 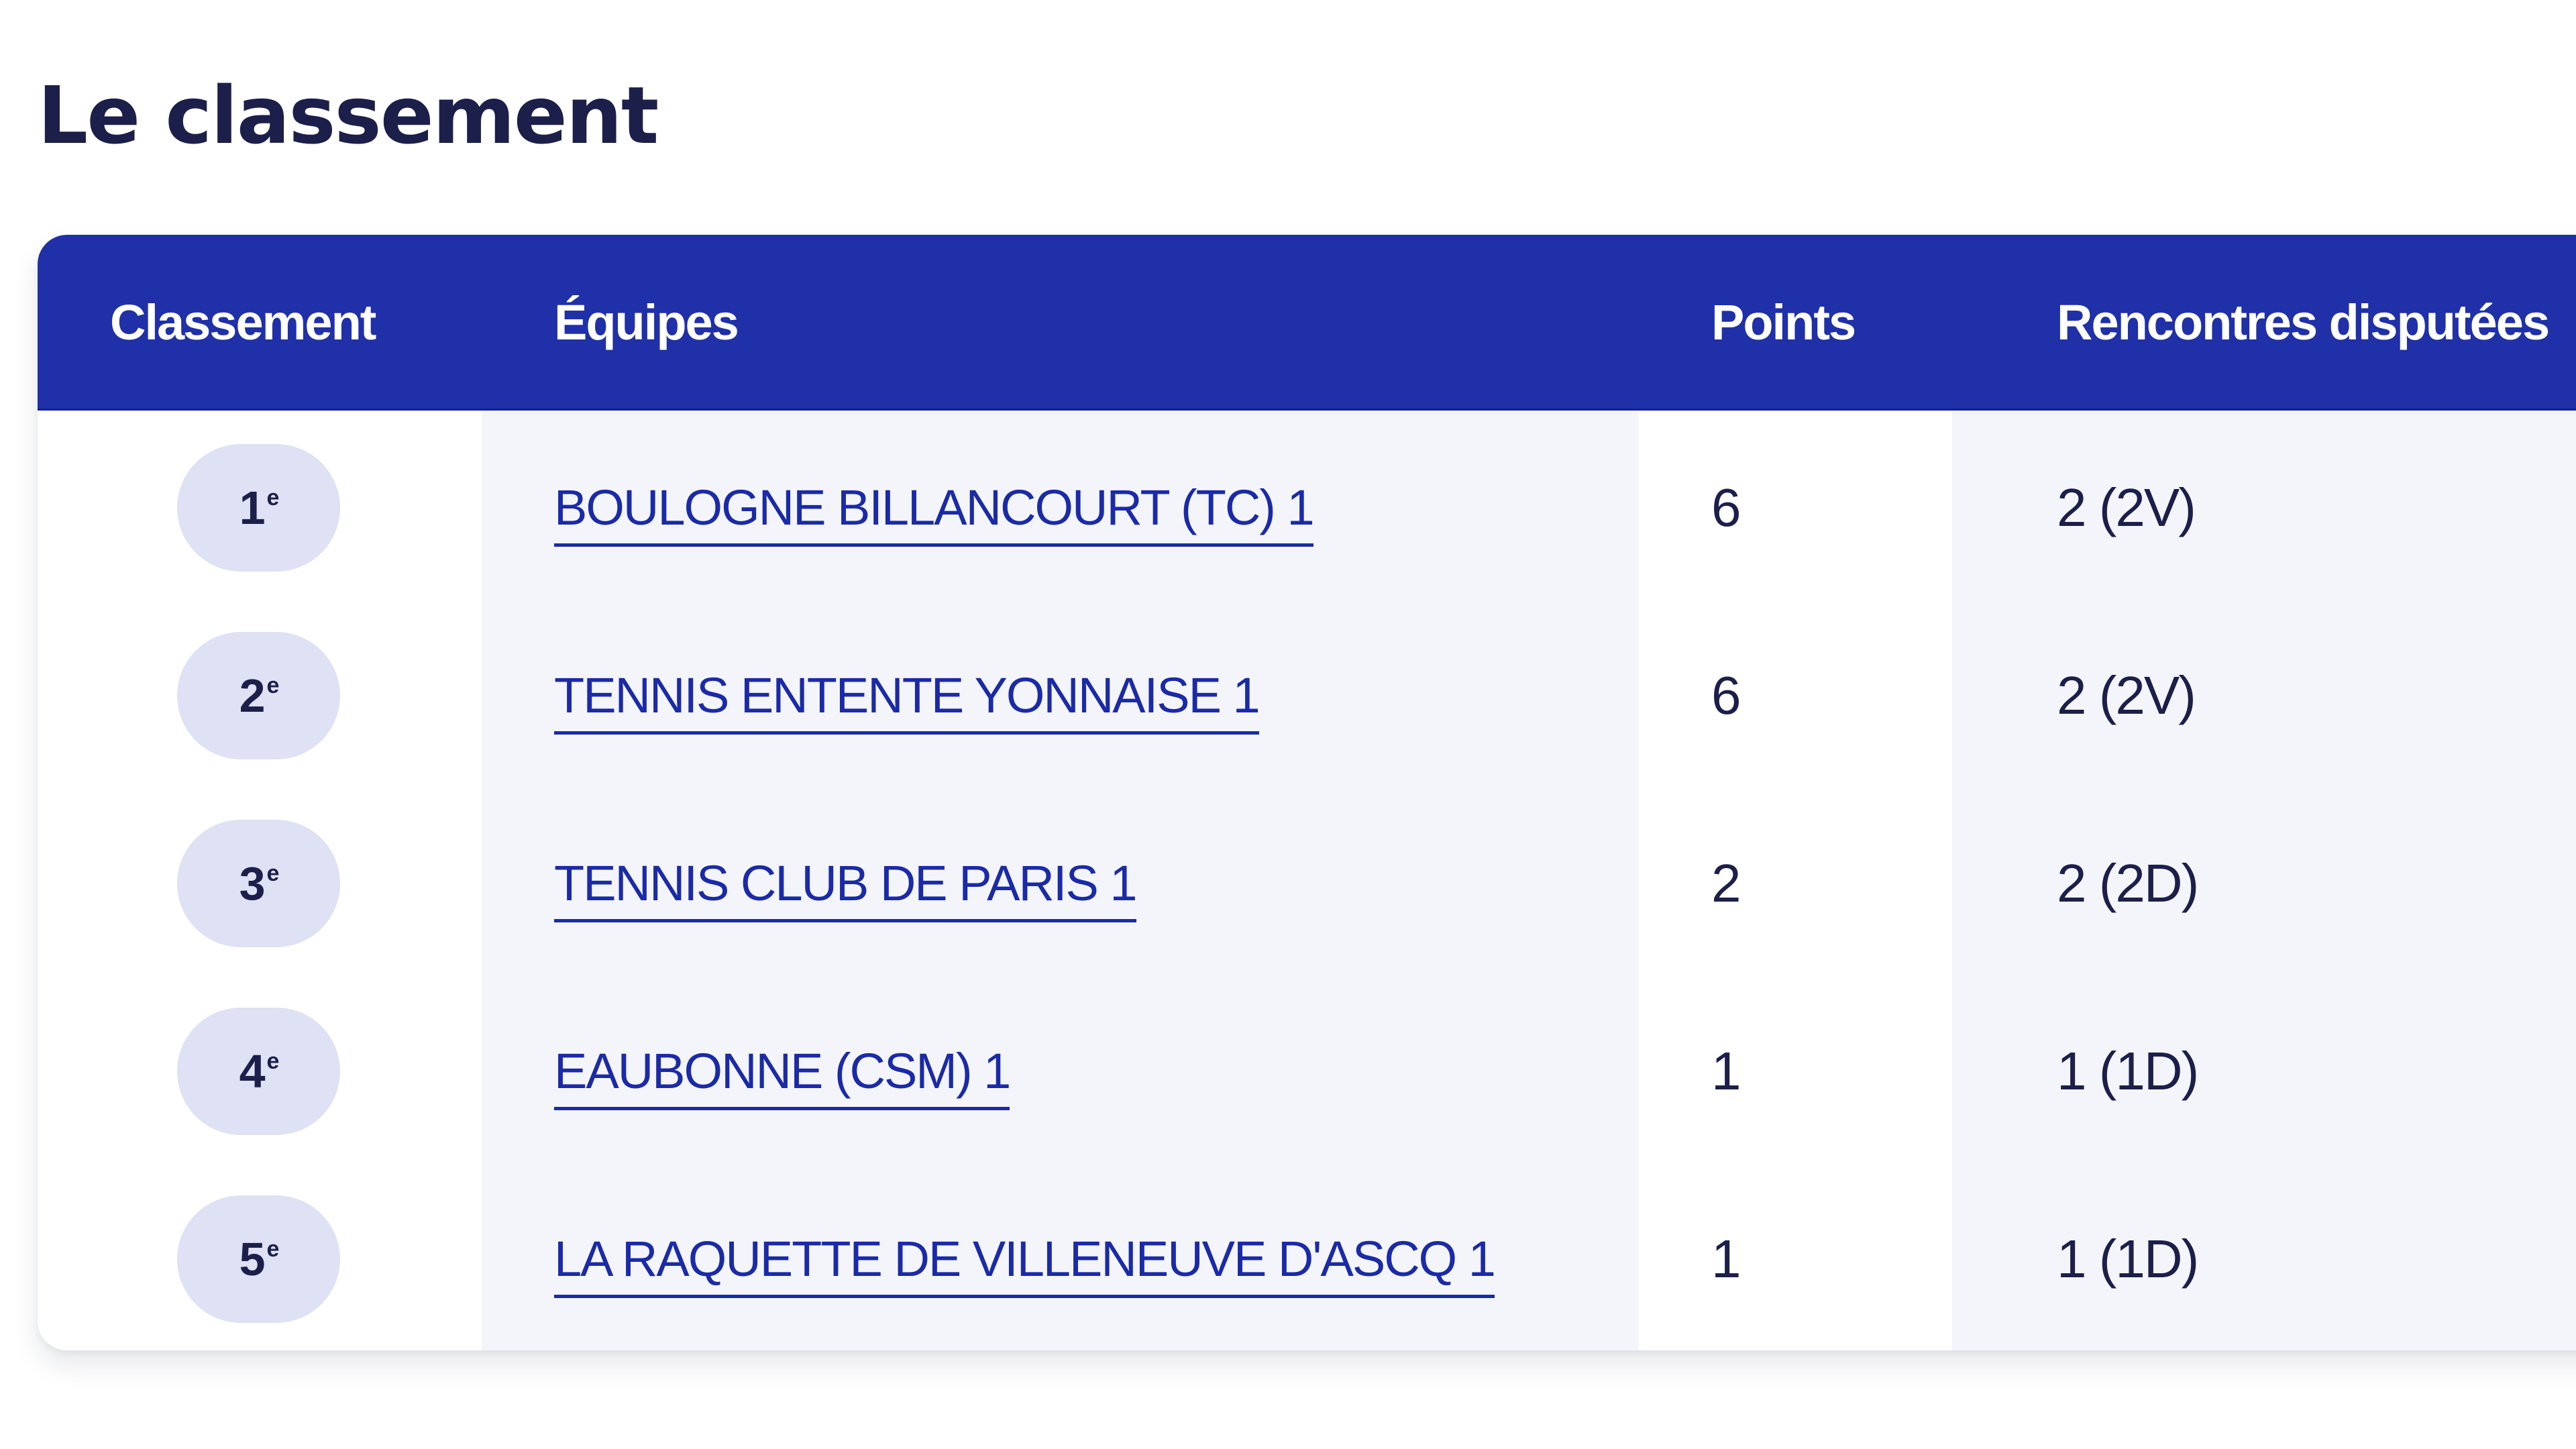 I want to click on team-name: EAUBONNE (CSM) 1, so click(x=782, y=1076).